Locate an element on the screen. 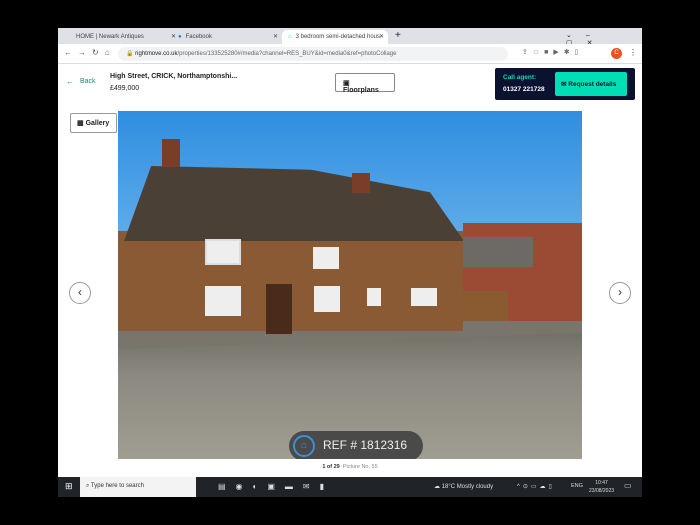 This screenshot has width=700, height=525. back-link: Back is located at coordinates (88, 81).